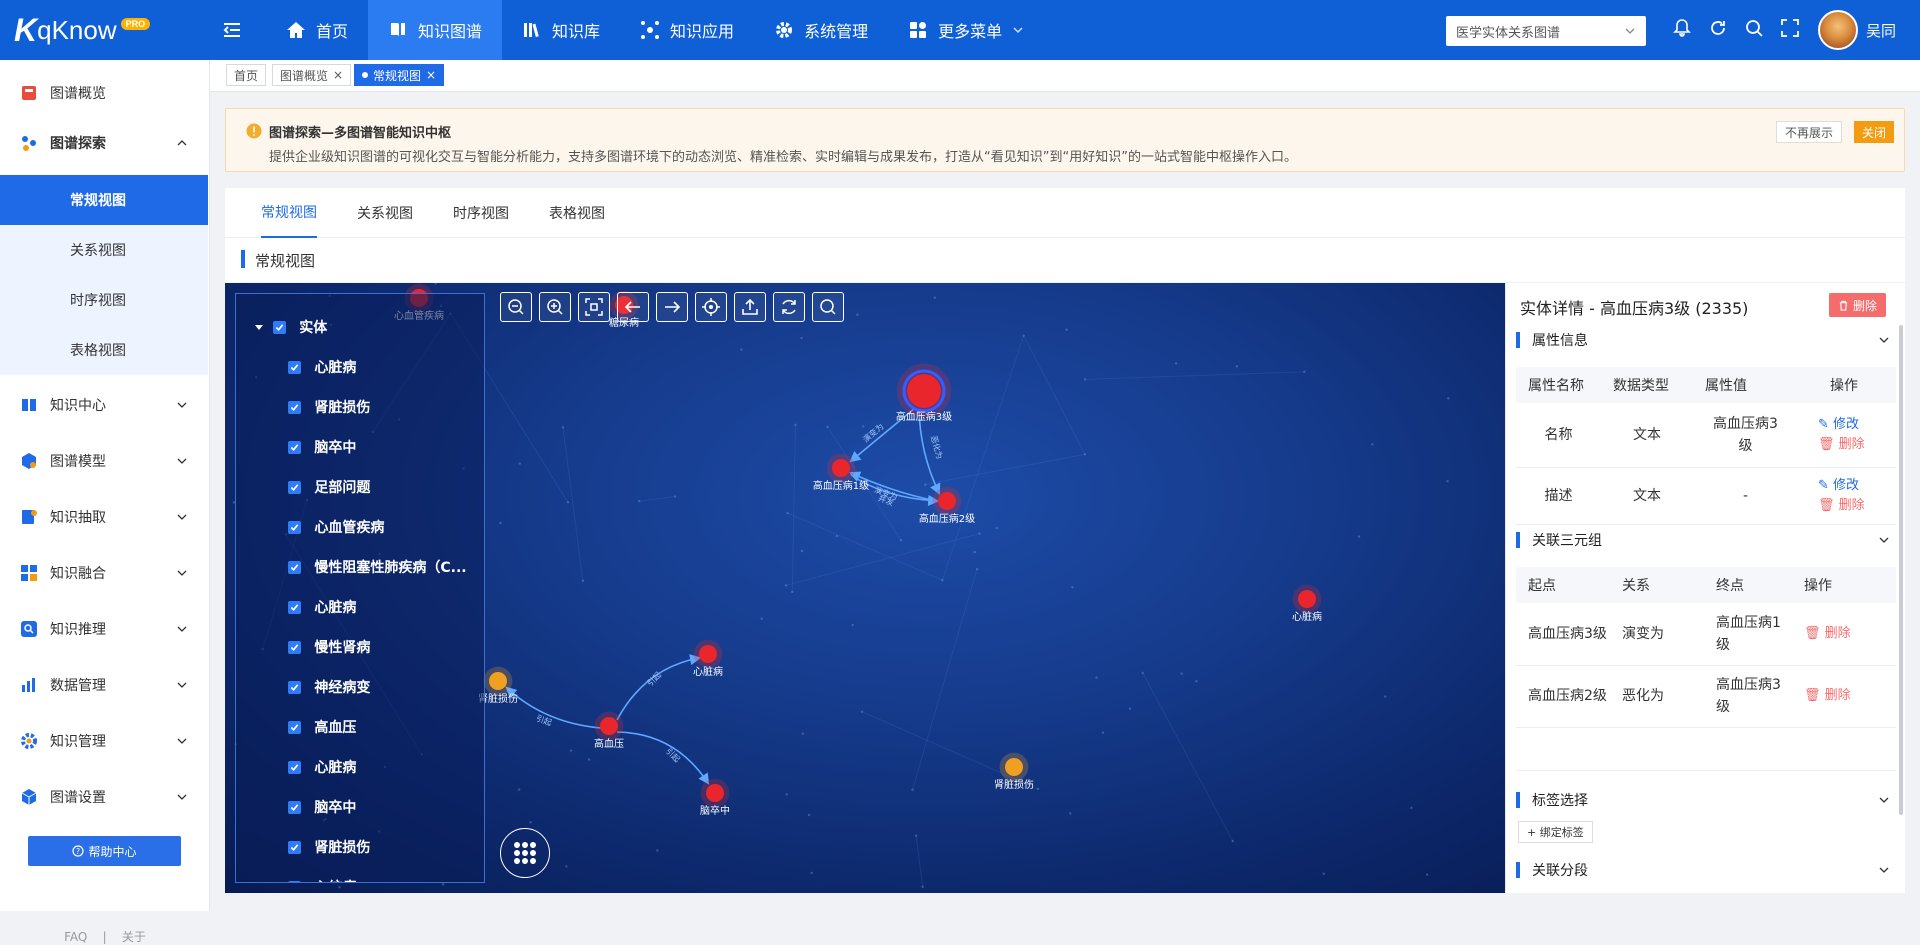 This screenshot has height=945, width=1920. I want to click on sidebar-item-knowledge-management: 知识管理, so click(105, 741).